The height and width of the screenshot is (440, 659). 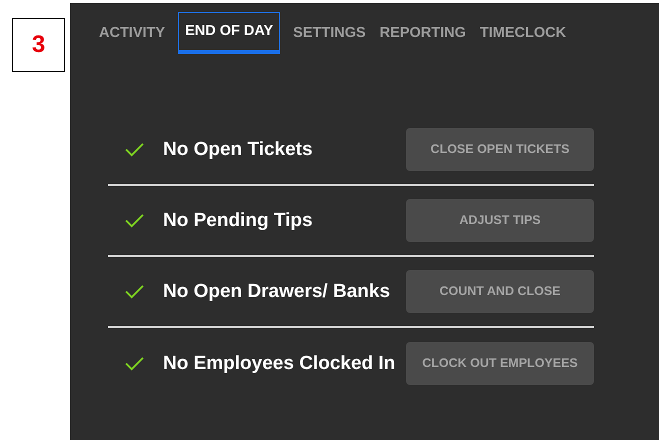 I want to click on checklist-label: No Pending Tips, so click(x=238, y=220).